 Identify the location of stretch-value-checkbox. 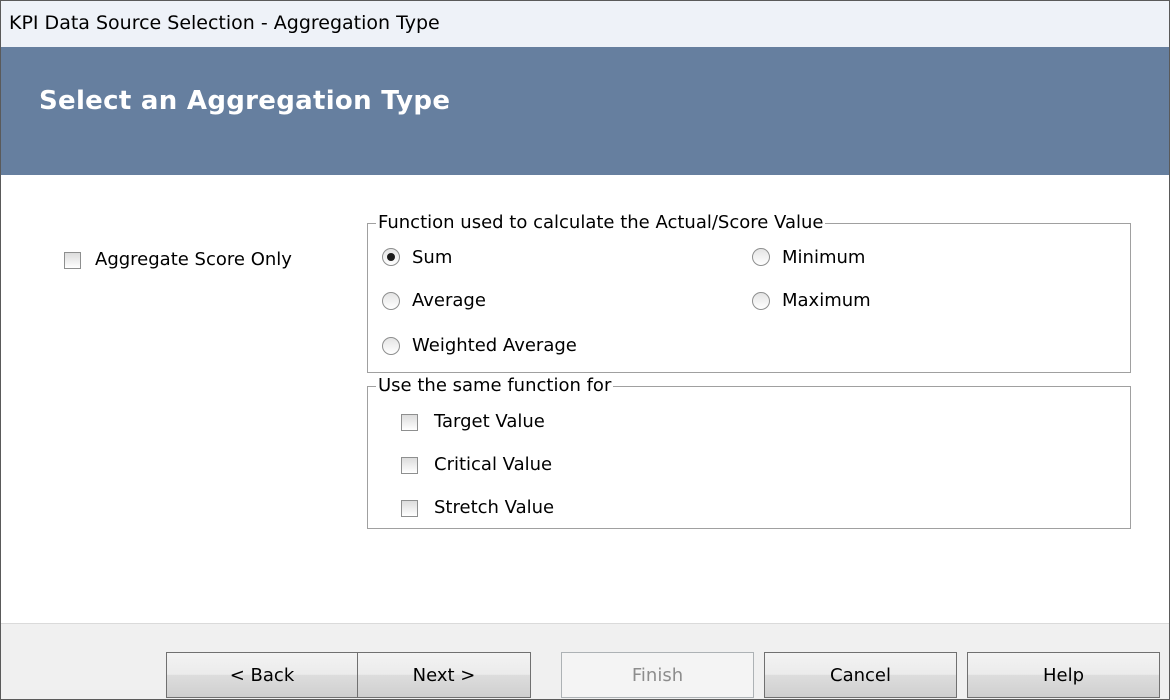
(409, 508).